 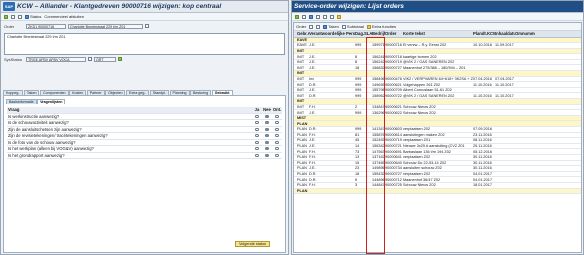 I want to click on status-button: Status, so click(x=33, y=16).